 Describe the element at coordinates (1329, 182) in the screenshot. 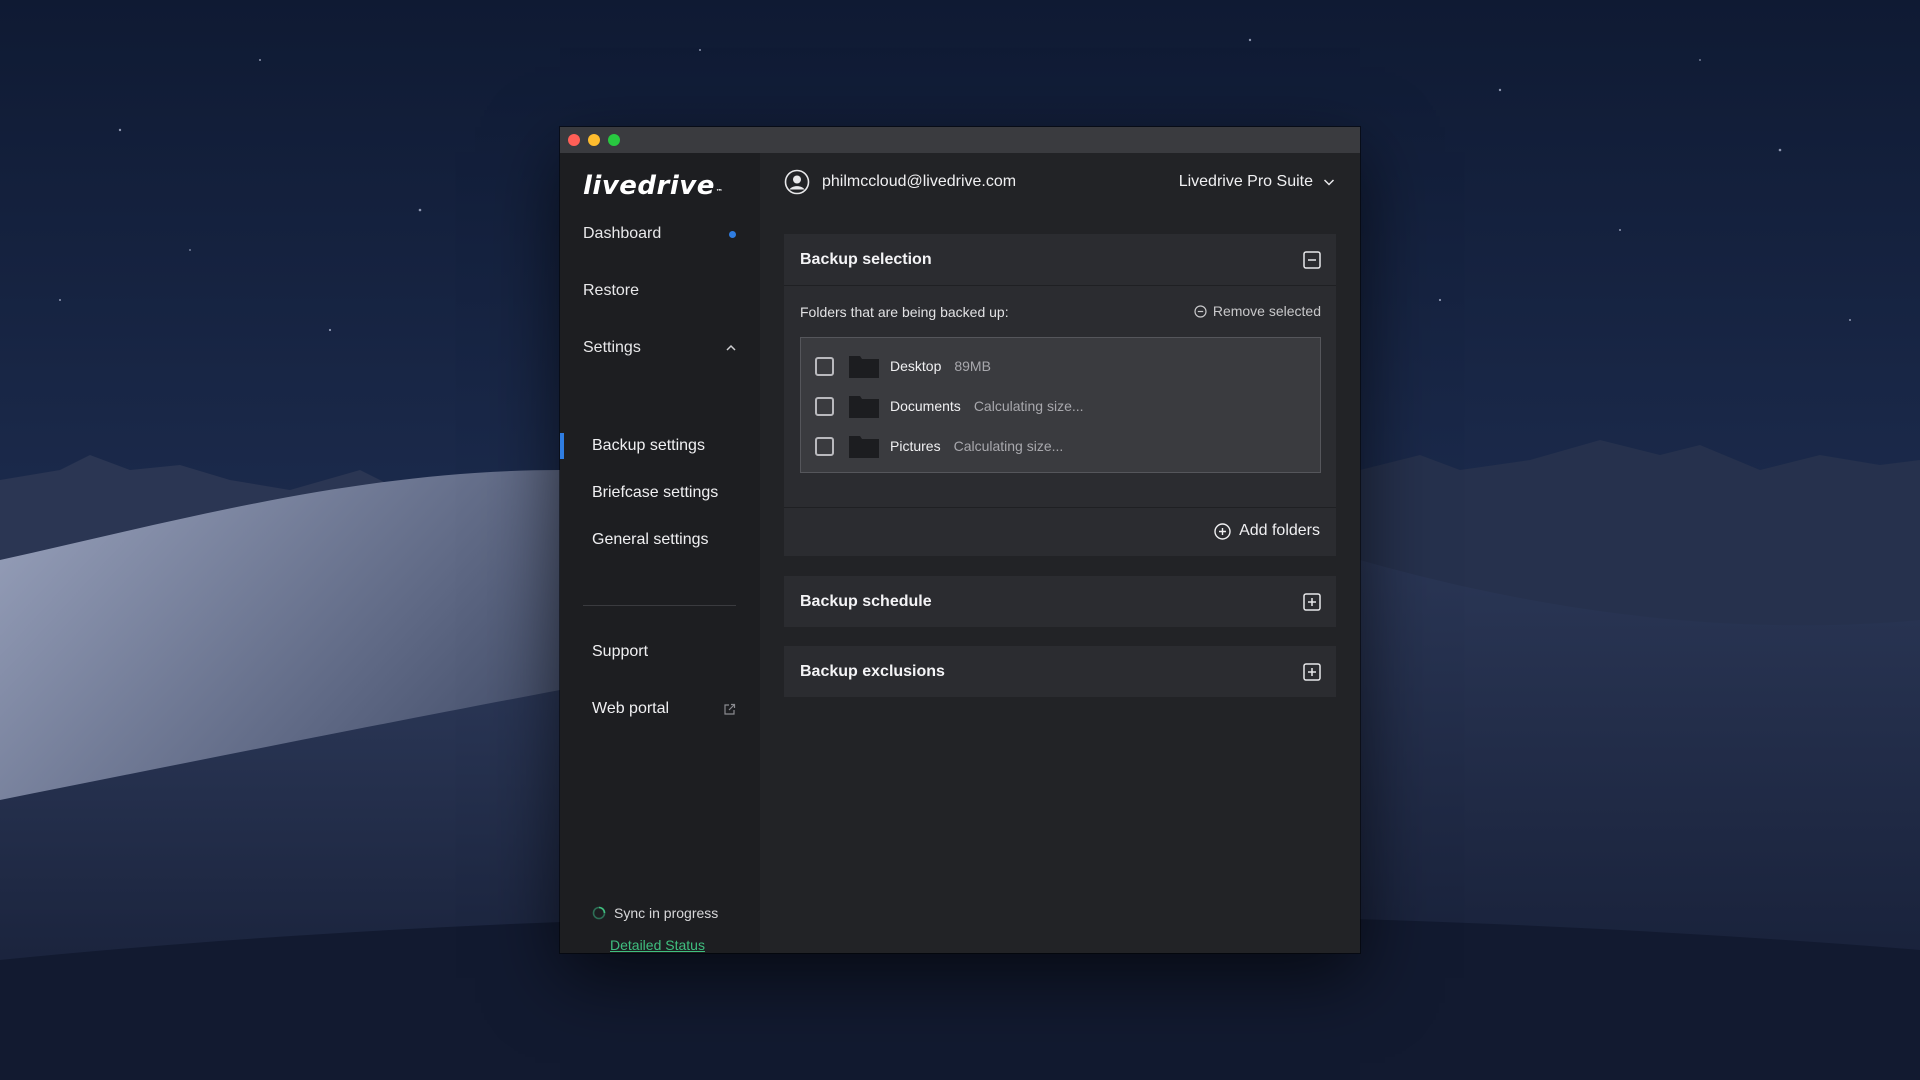

I see `chevron-down-icon` at that location.